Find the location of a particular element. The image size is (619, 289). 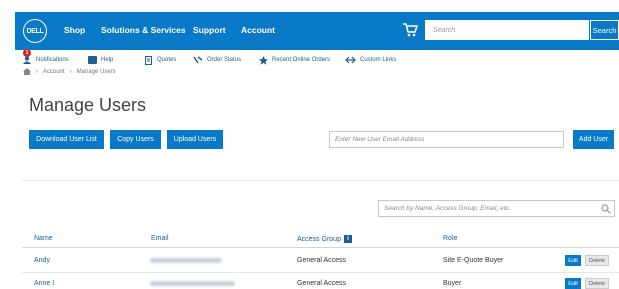

column-header-role: Role is located at coordinates (450, 238).